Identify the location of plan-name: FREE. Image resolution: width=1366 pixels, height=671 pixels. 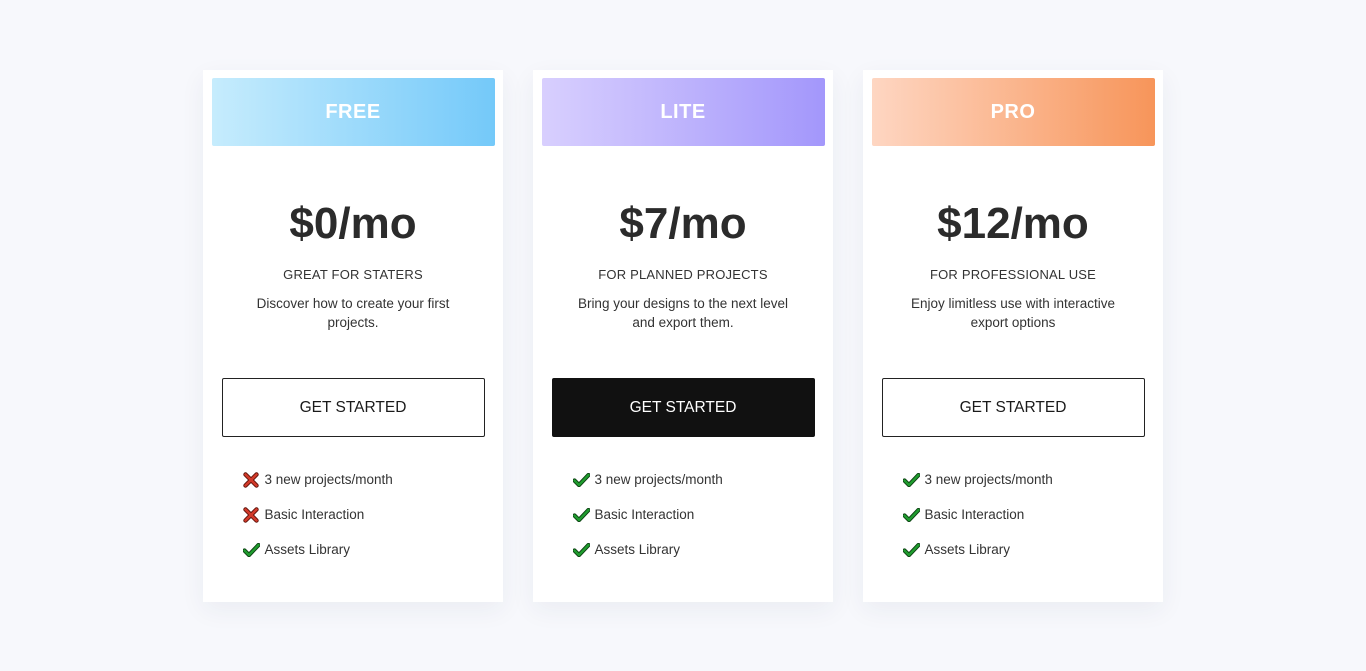
(353, 111).